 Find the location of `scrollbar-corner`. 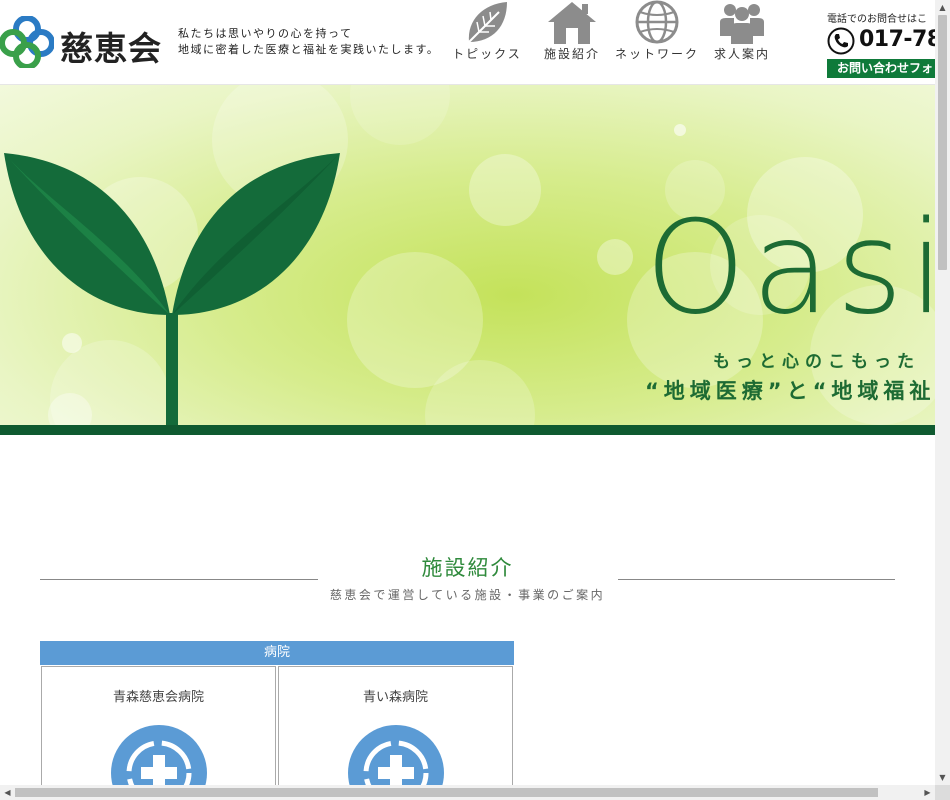

scrollbar-corner is located at coordinates (942, 792).